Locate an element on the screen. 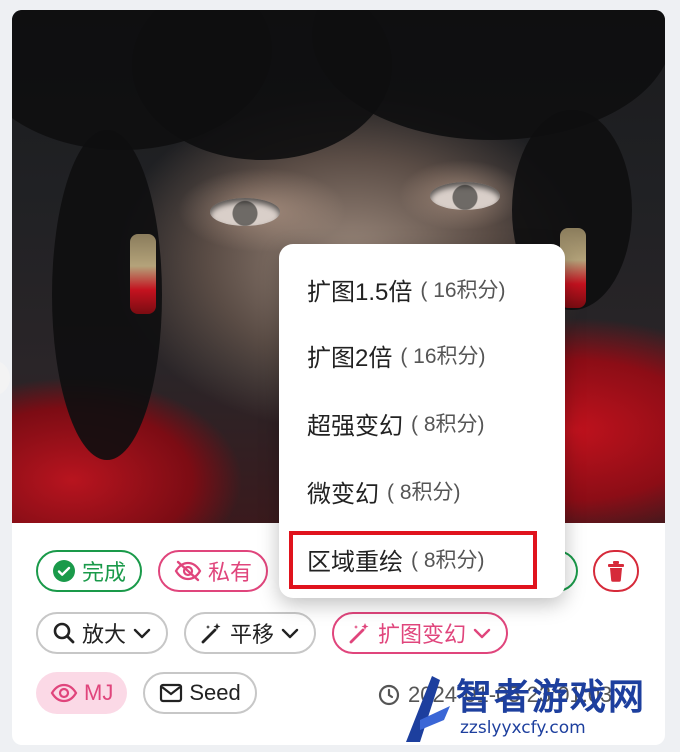 This screenshot has height=752, width=680. trash-icon is located at coordinates (616, 571).